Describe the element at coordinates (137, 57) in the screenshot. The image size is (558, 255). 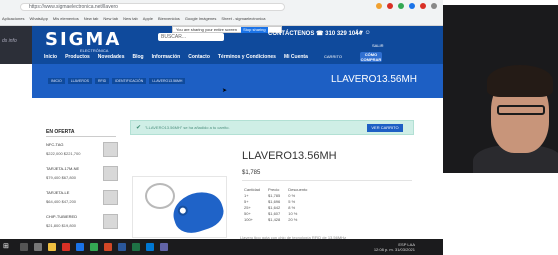
I see `nav-item-blog: Blog` at that location.